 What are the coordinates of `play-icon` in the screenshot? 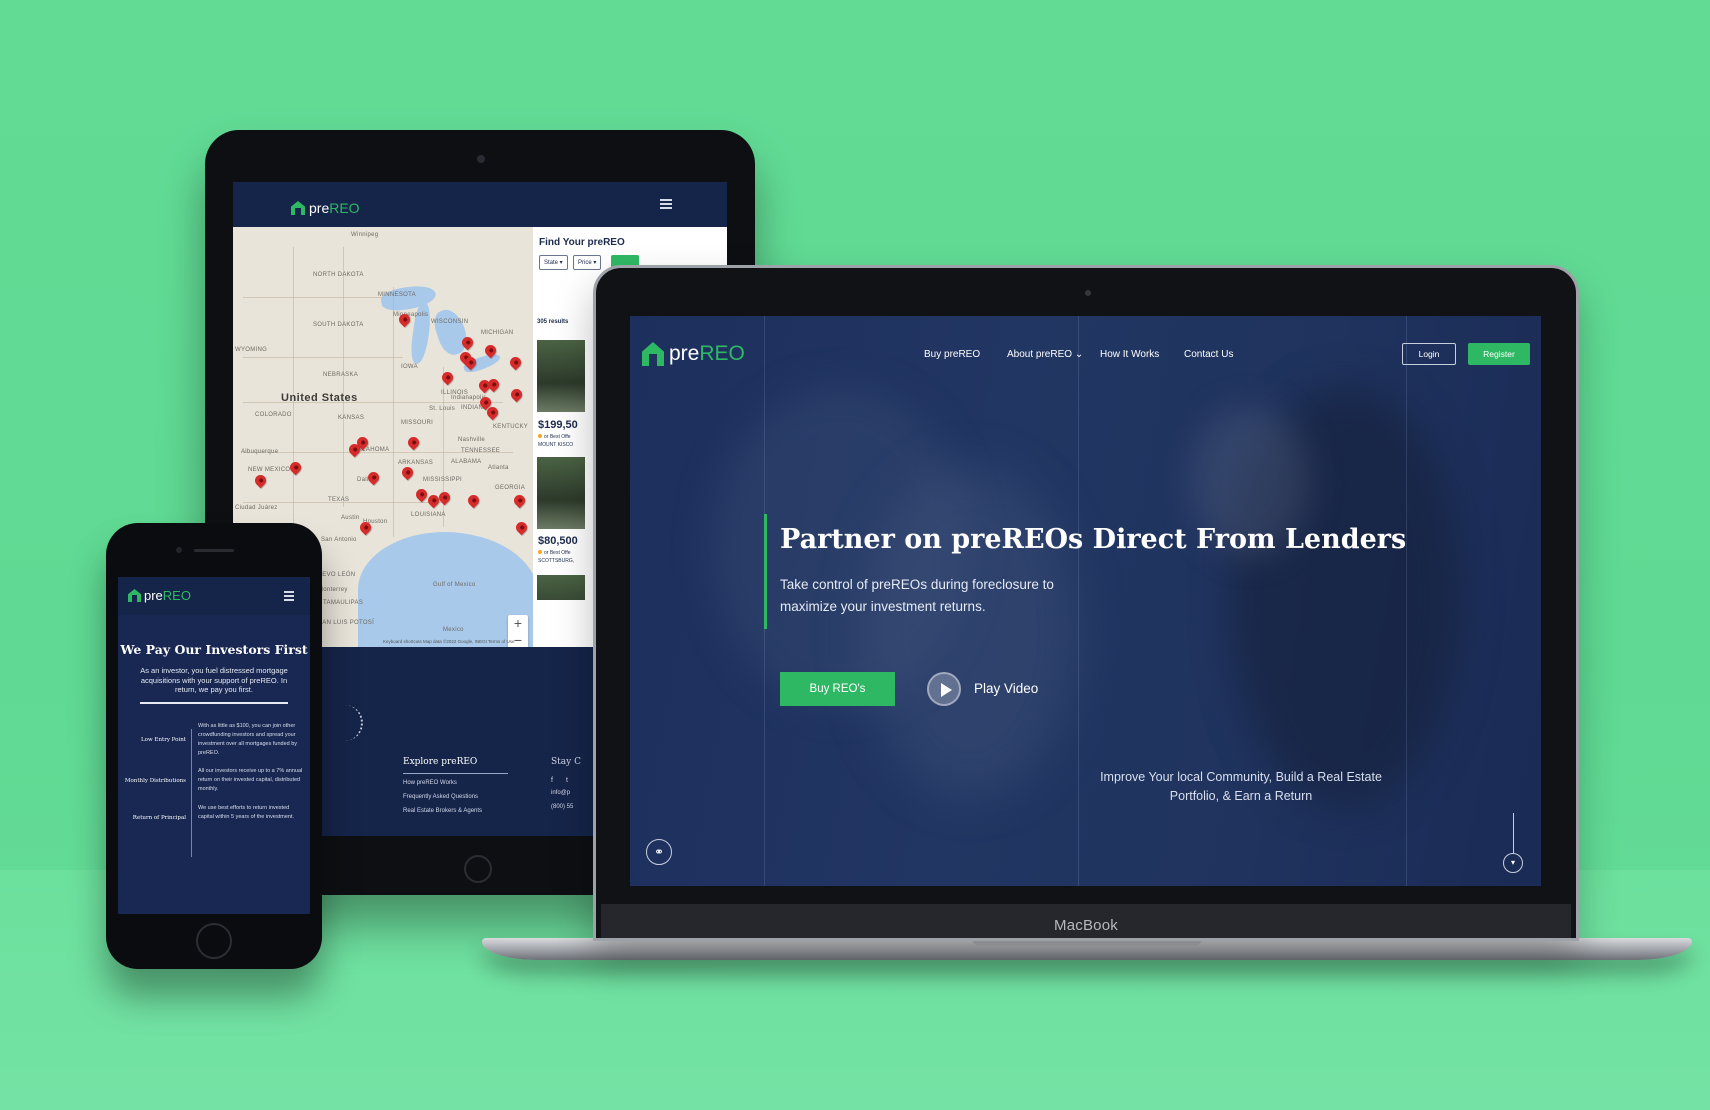 It's located at (944, 689).